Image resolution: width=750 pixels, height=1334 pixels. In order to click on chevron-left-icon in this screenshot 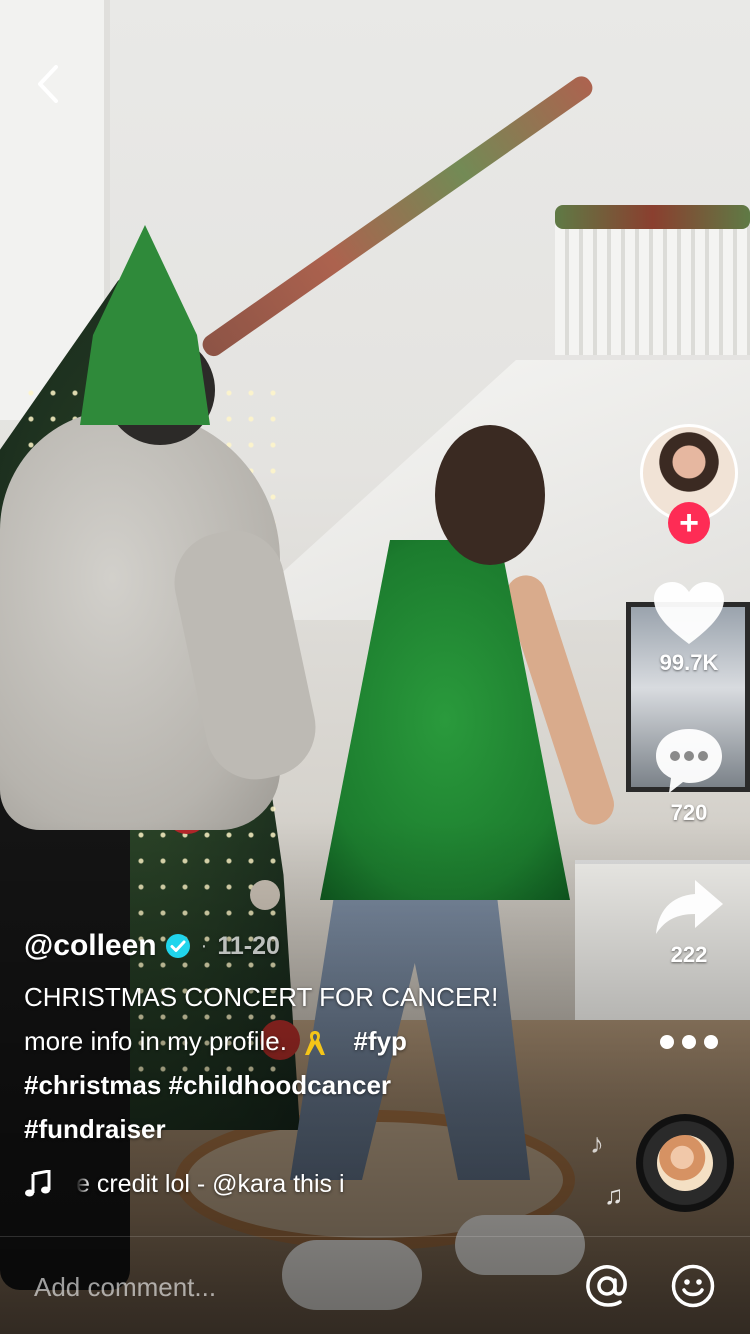, I will do `click(48, 84)`.